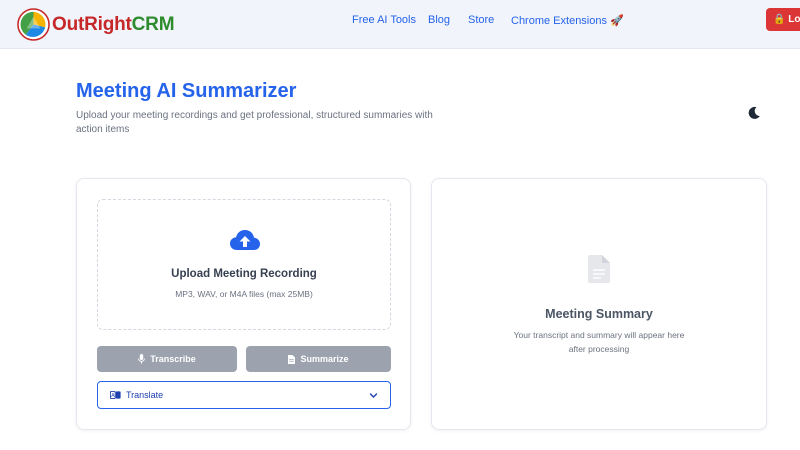 The height and width of the screenshot is (450, 800). What do you see at coordinates (115, 395) in the screenshot?
I see `language-icon: A` at bounding box center [115, 395].